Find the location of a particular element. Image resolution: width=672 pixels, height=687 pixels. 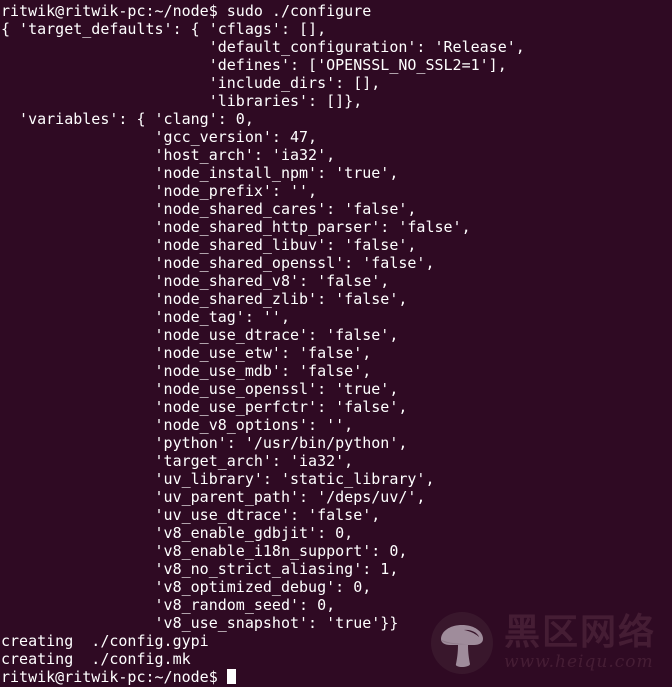

terminal-line: 'node_shared_zlib': 'false', is located at coordinates (204, 299).